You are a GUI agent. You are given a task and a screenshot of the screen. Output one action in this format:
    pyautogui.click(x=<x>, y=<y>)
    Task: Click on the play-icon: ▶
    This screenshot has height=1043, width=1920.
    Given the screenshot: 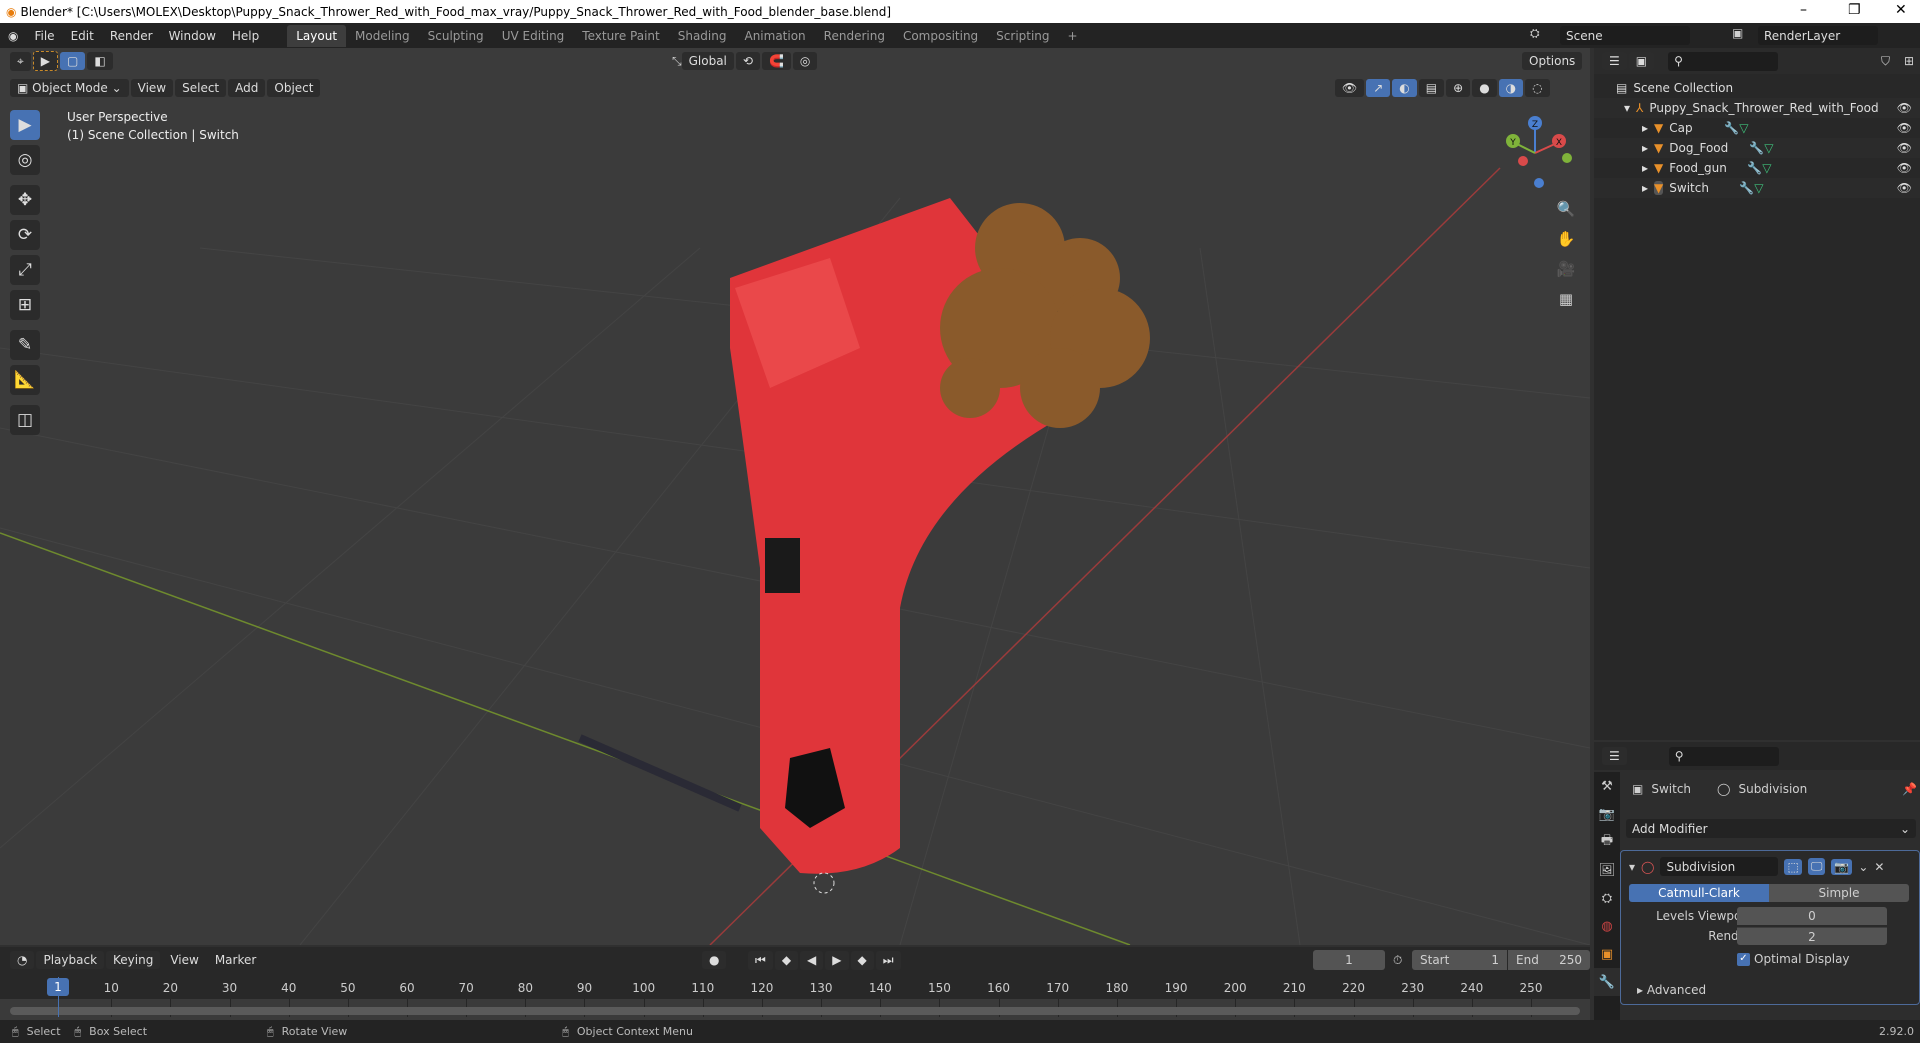 What is the action you would take?
    pyautogui.click(x=837, y=960)
    